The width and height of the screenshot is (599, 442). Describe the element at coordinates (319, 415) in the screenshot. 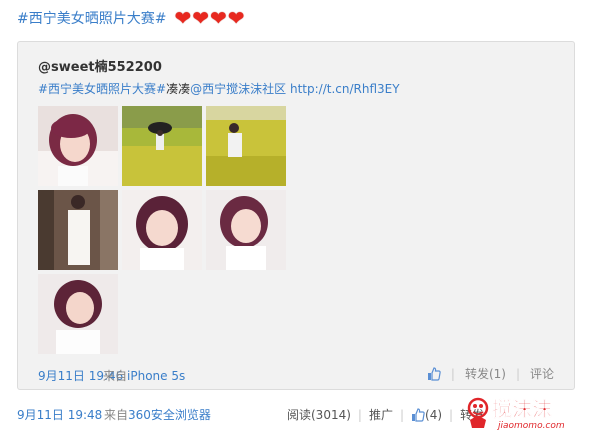

I see `read-count: 阅读(3014)` at that location.